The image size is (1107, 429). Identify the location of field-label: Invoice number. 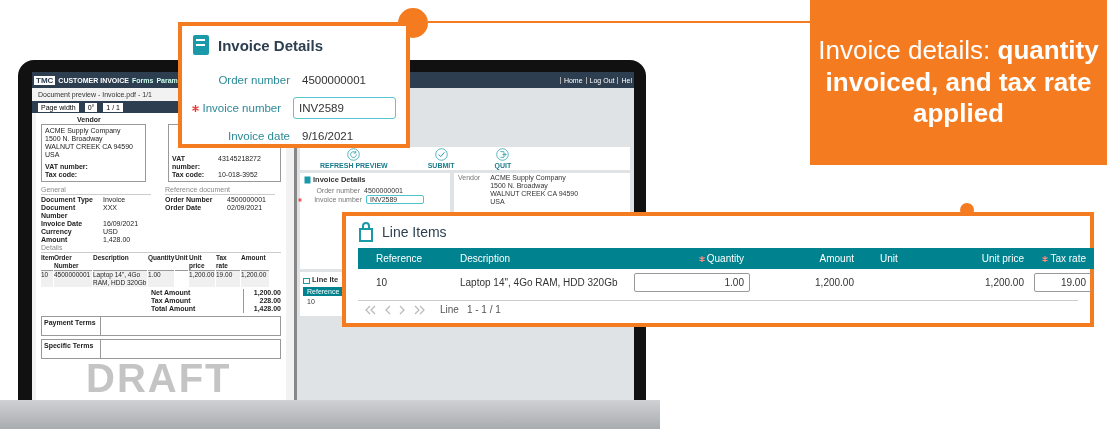
(242, 108).